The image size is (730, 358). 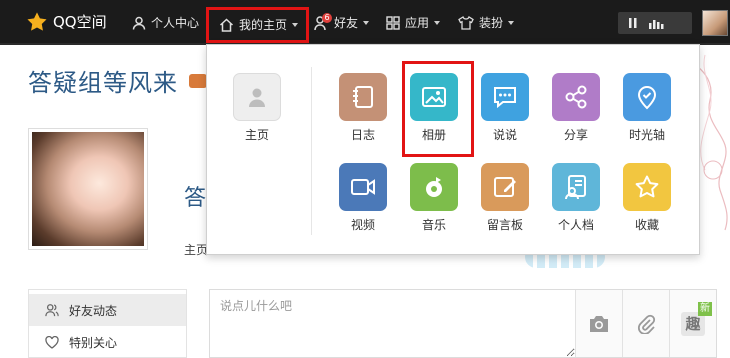 I want to click on diary-tile, so click(x=363, y=97).